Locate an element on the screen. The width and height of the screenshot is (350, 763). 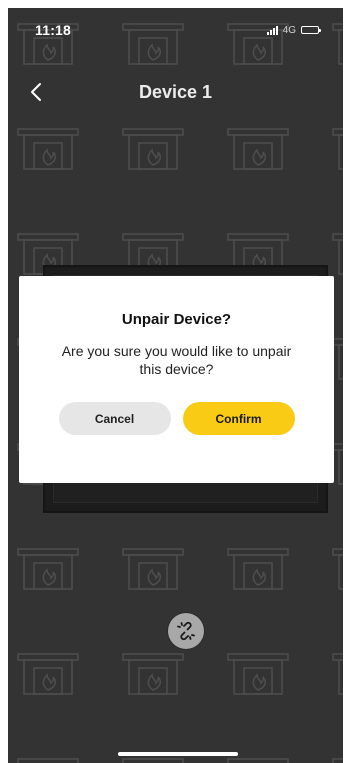
dialog-actions: Cancel Confirm is located at coordinates (176, 418).